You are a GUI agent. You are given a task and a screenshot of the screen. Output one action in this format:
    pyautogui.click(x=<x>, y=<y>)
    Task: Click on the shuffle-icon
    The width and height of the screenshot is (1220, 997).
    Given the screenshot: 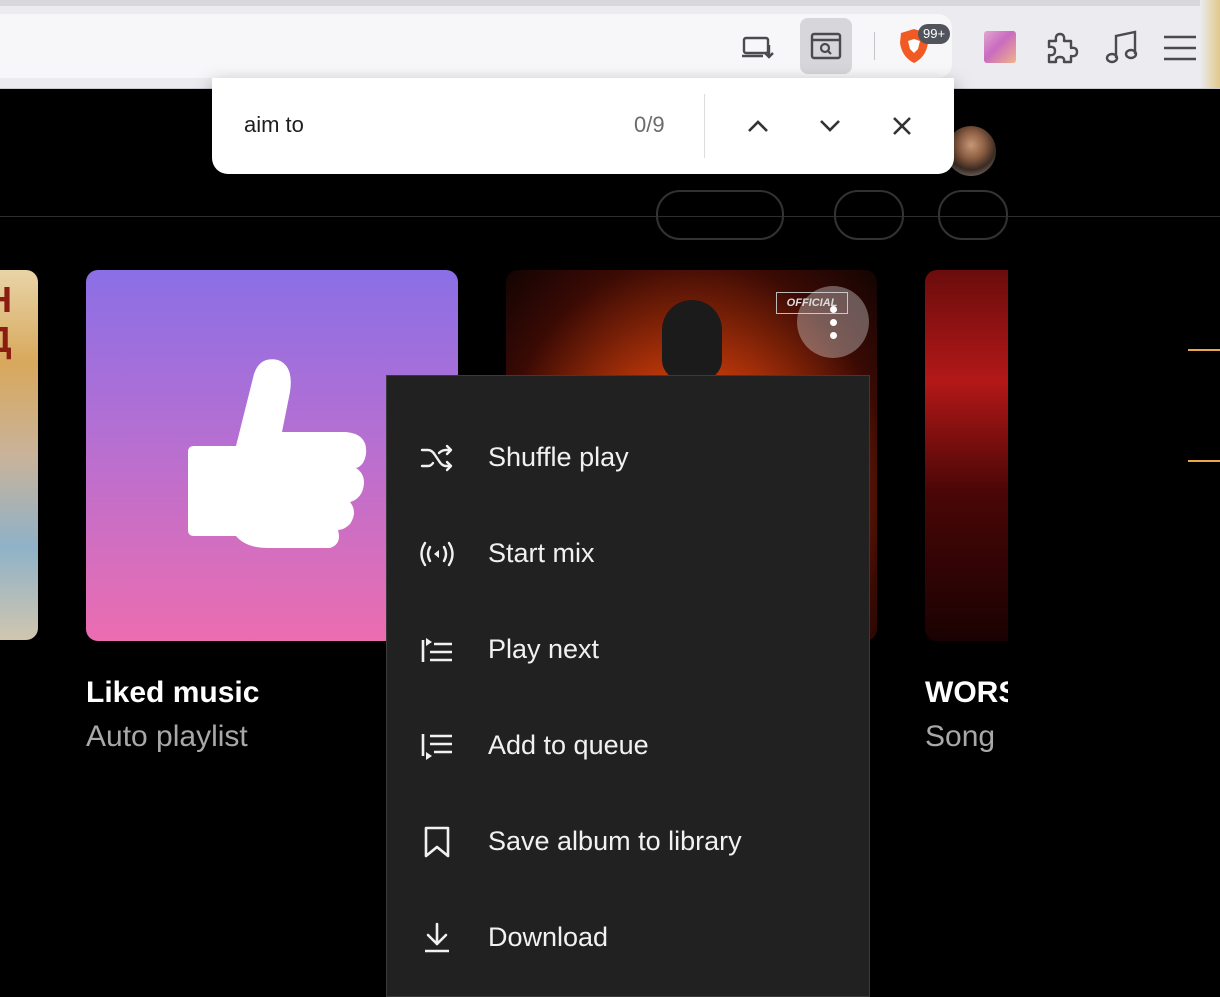 What is the action you would take?
    pyautogui.click(x=437, y=458)
    